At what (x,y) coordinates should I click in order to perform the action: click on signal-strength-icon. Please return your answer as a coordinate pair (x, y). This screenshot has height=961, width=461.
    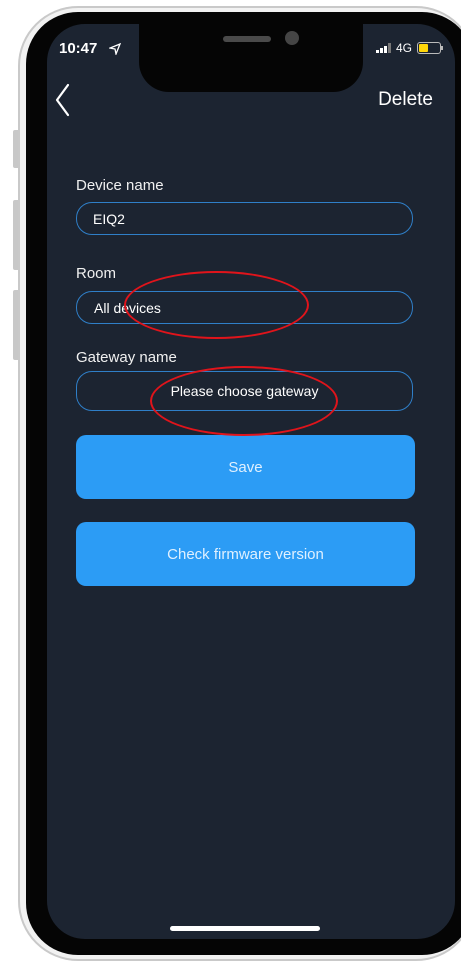
    Looking at the image, I should click on (383, 48).